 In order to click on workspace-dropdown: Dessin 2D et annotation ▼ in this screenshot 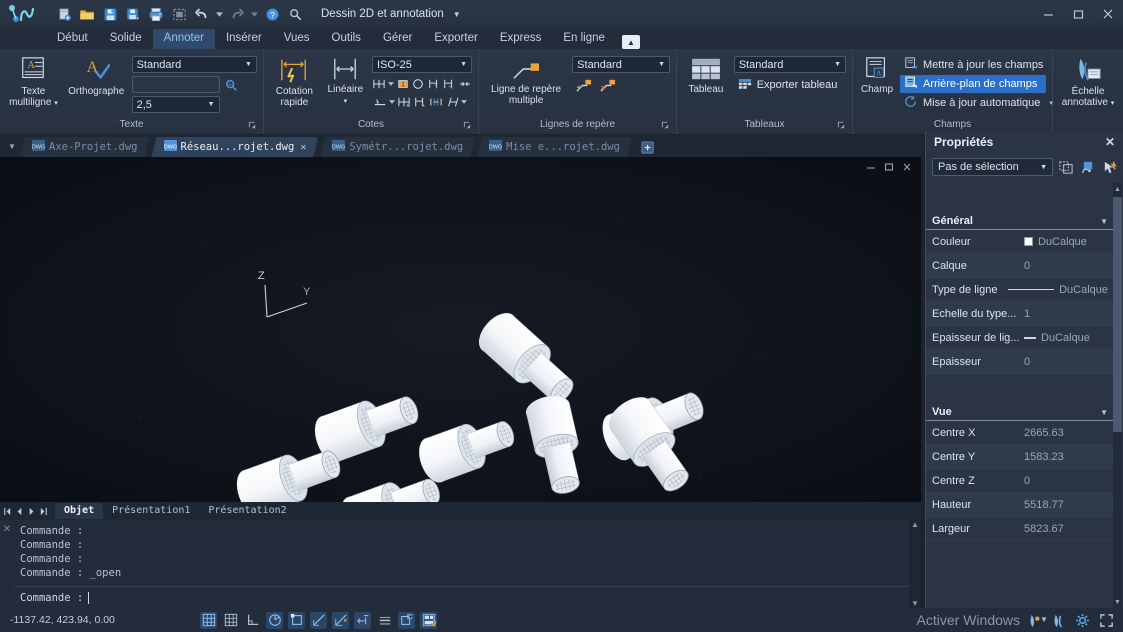, I will do `click(391, 14)`.